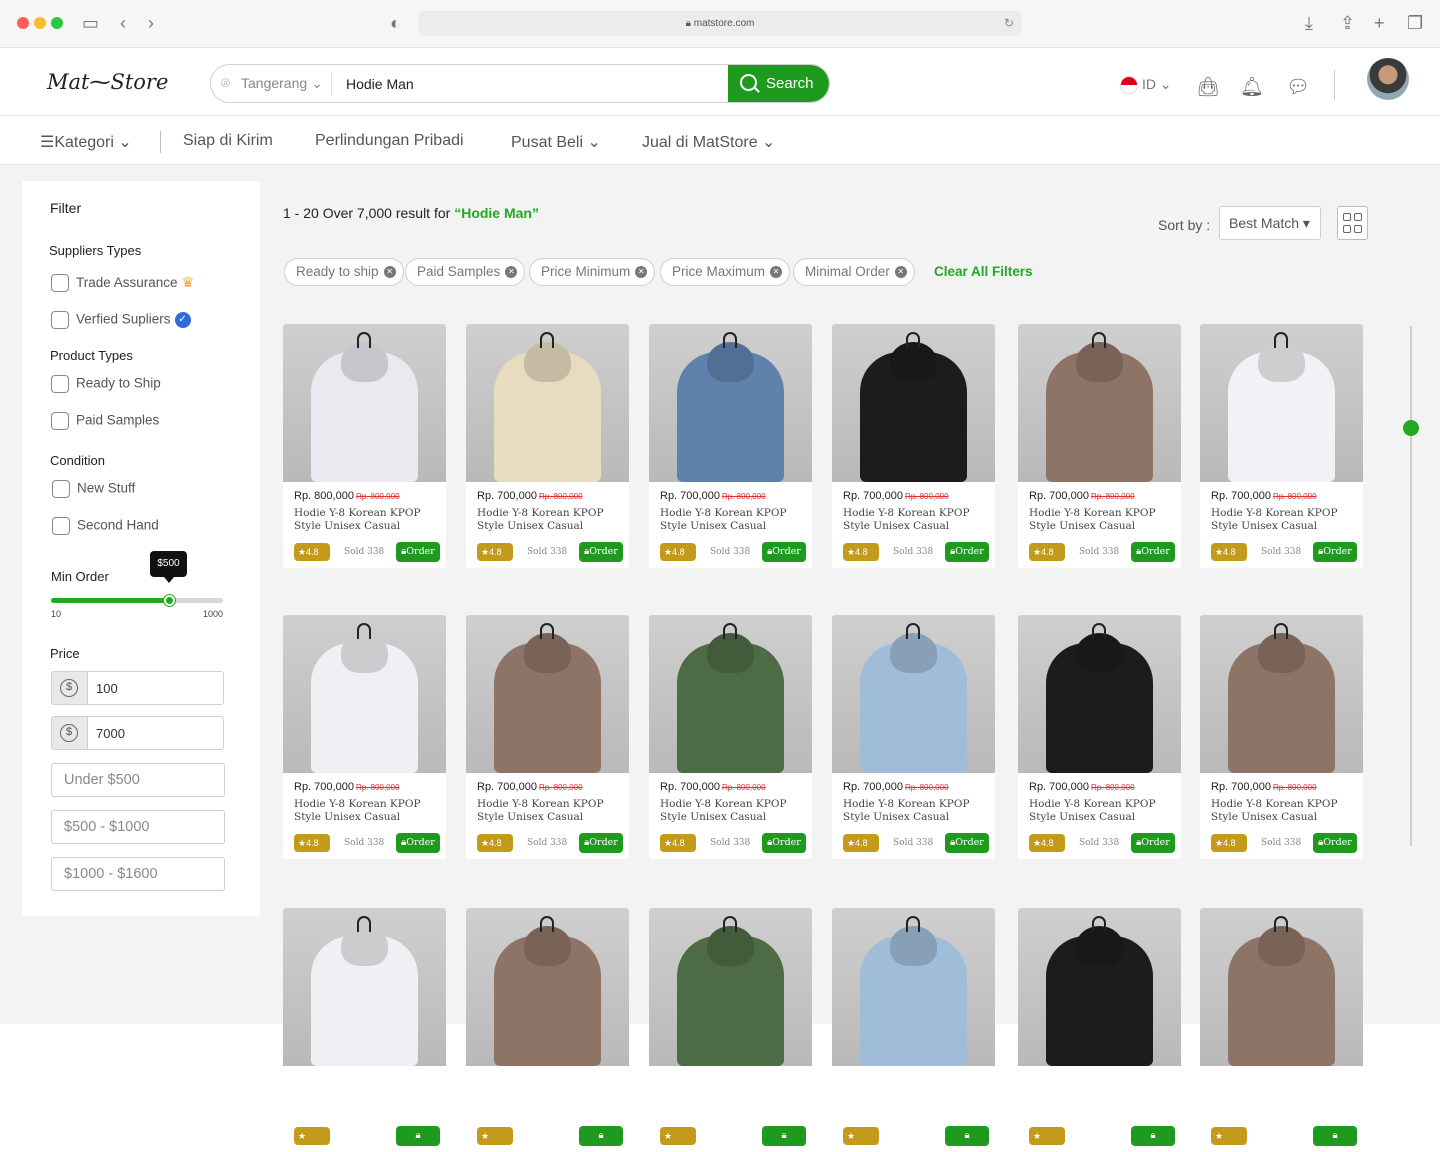 The height and width of the screenshot is (1152, 1440). Describe the element at coordinates (105, 526) in the screenshot. I see `second-hand-checkbox: Second Hand` at that location.